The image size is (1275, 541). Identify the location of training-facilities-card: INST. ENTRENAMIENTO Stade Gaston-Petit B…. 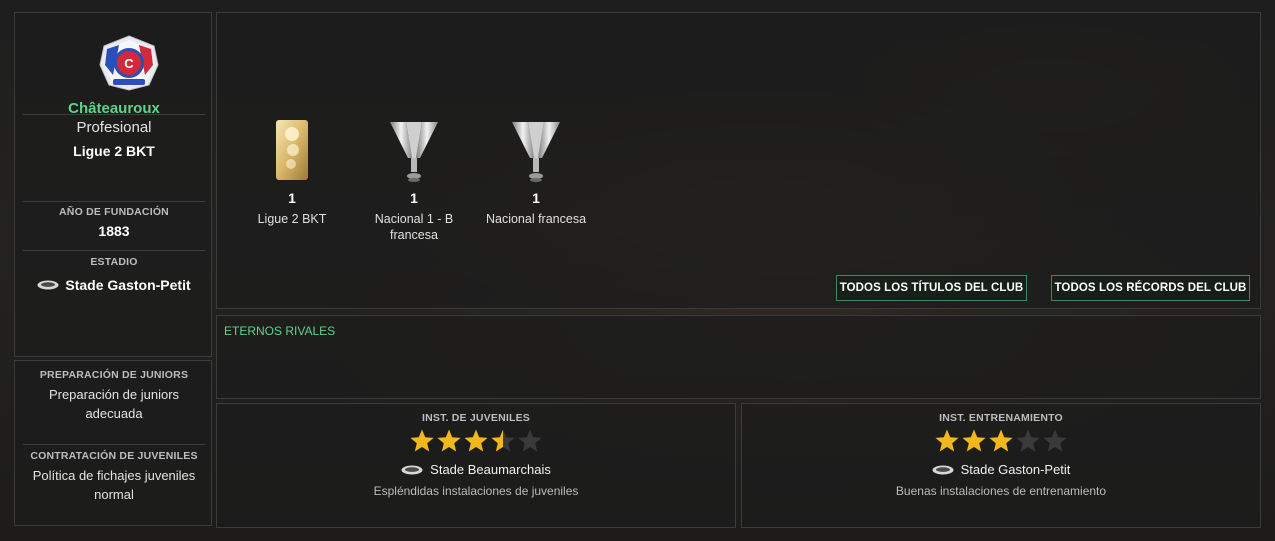
(1001, 465).